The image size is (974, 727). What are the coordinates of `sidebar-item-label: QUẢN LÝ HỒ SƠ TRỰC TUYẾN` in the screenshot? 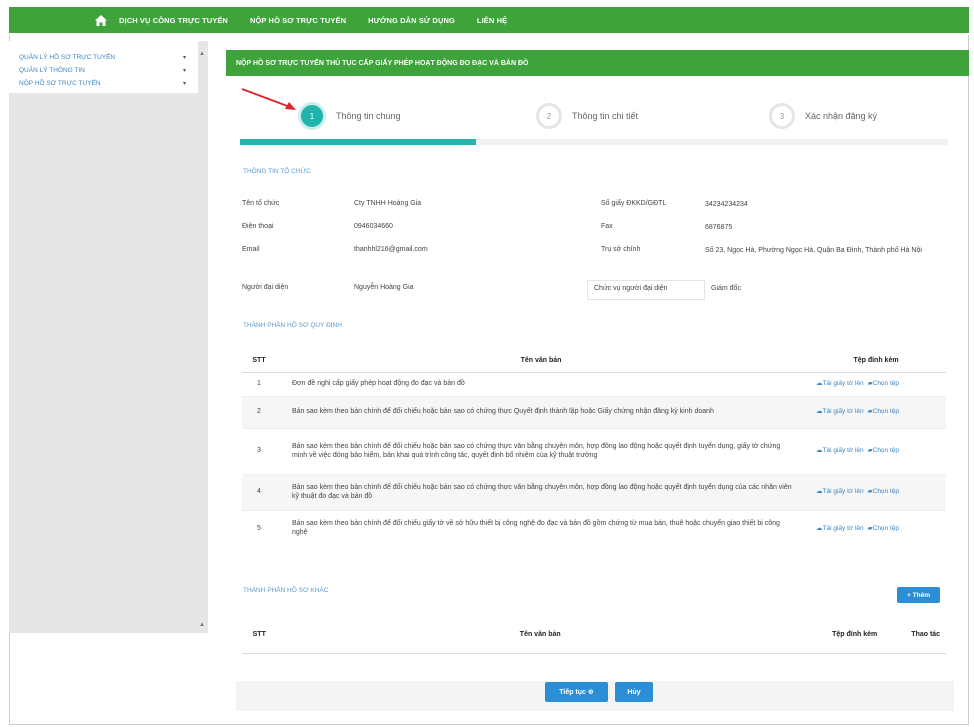 It's located at (67, 57).